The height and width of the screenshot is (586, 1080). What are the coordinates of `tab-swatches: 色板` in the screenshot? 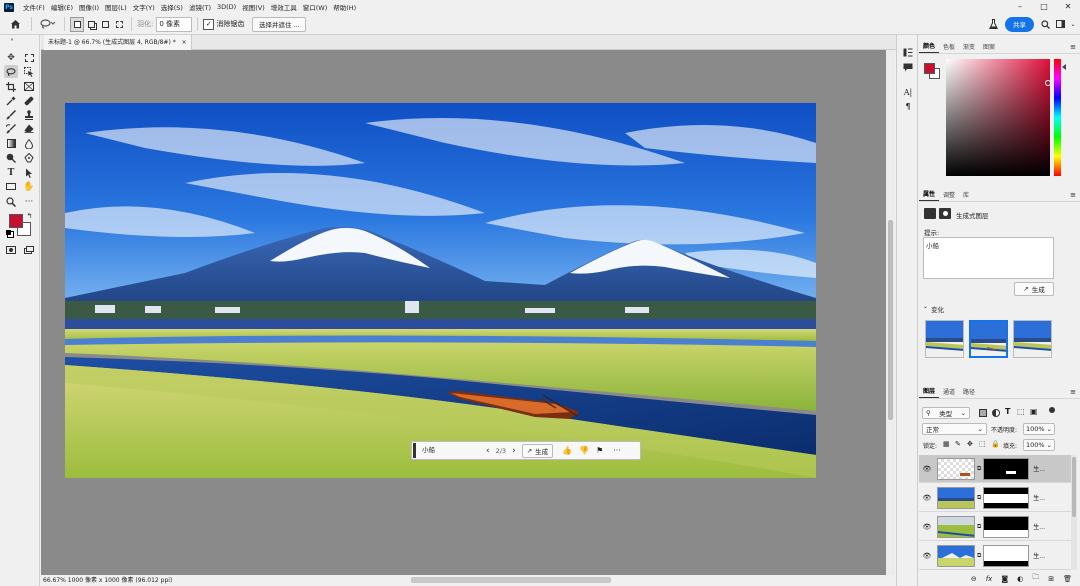 It's located at (949, 47).